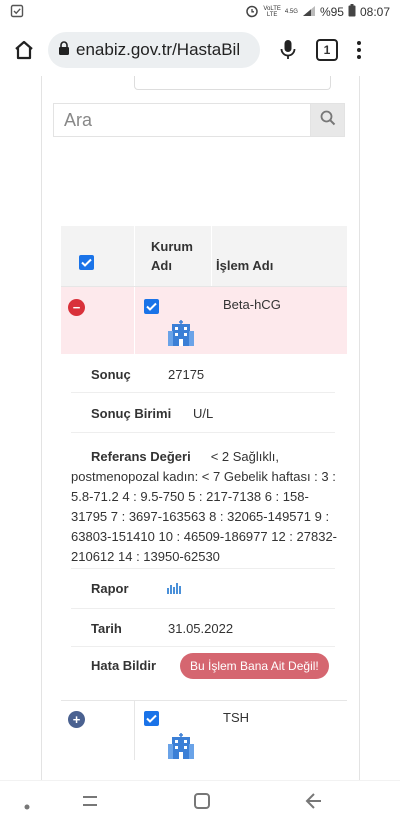 This screenshot has width=400, height=822. Describe the element at coordinates (200, 12) in the screenshot. I see `status-bar: VoLTE LTE 4.5G %95 08:07` at that location.